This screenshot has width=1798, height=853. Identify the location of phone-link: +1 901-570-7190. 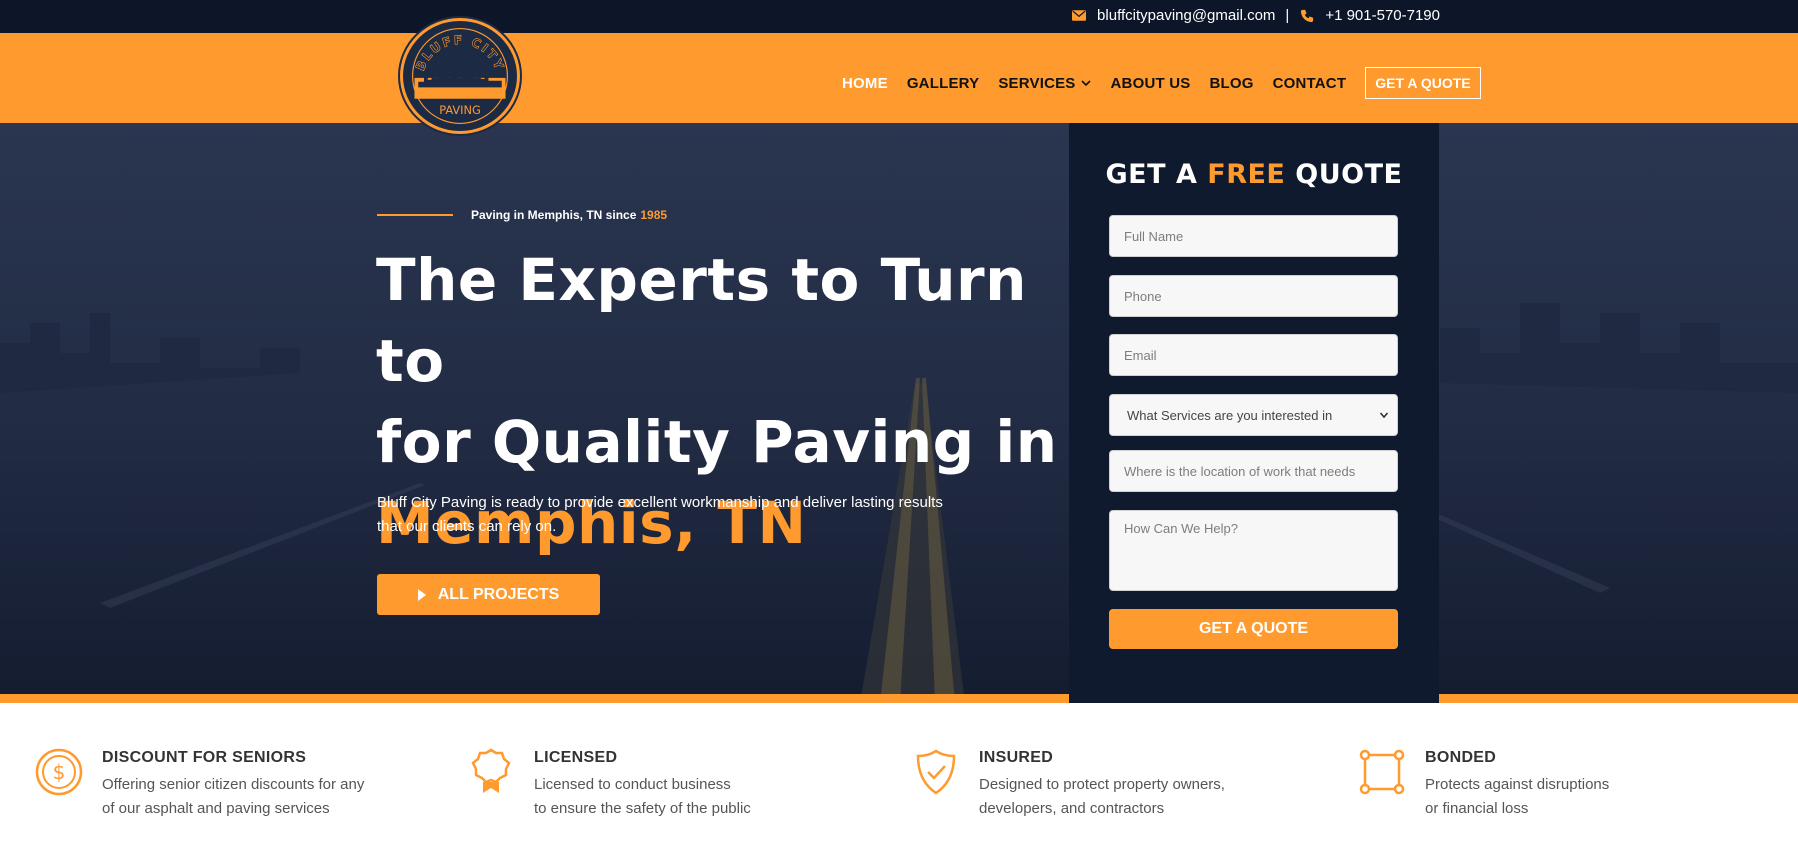
(1382, 15).